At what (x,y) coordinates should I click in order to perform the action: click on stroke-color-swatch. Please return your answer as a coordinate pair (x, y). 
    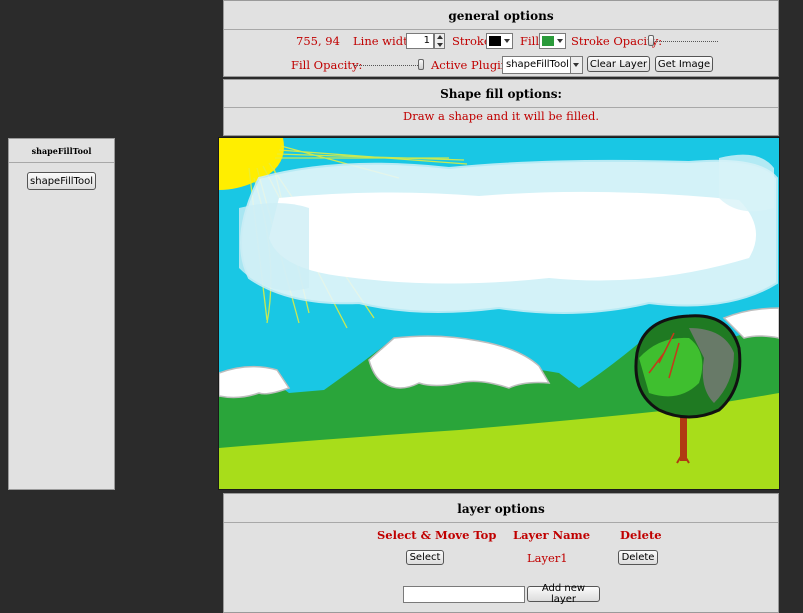
    Looking at the image, I should click on (495, 41).